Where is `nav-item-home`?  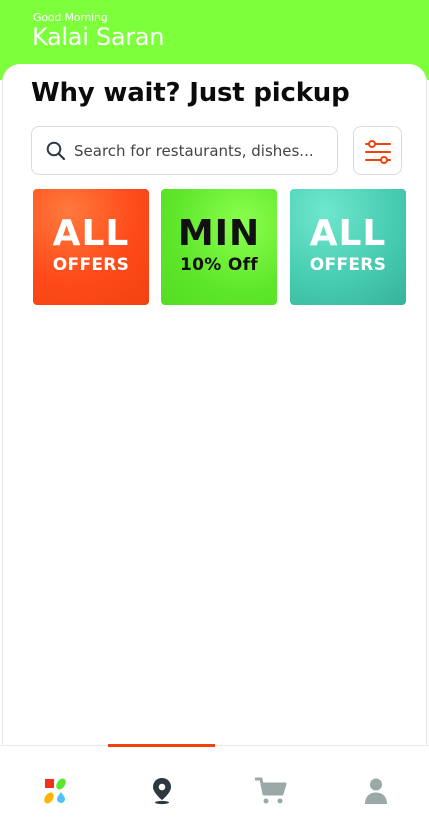 nav-item-home is located at coordinates (53, 790).